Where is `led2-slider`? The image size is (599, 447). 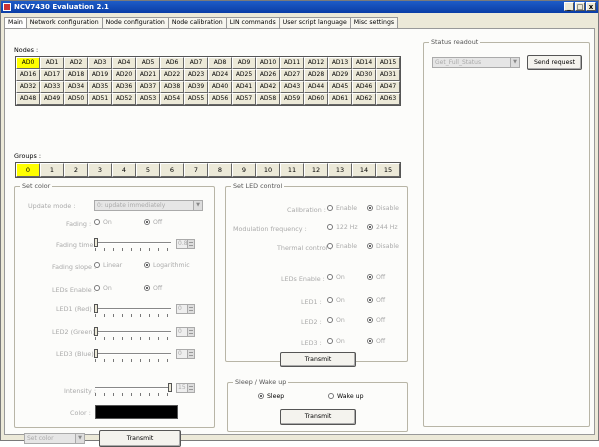 led2-slider is located at coordinates (132, 333).